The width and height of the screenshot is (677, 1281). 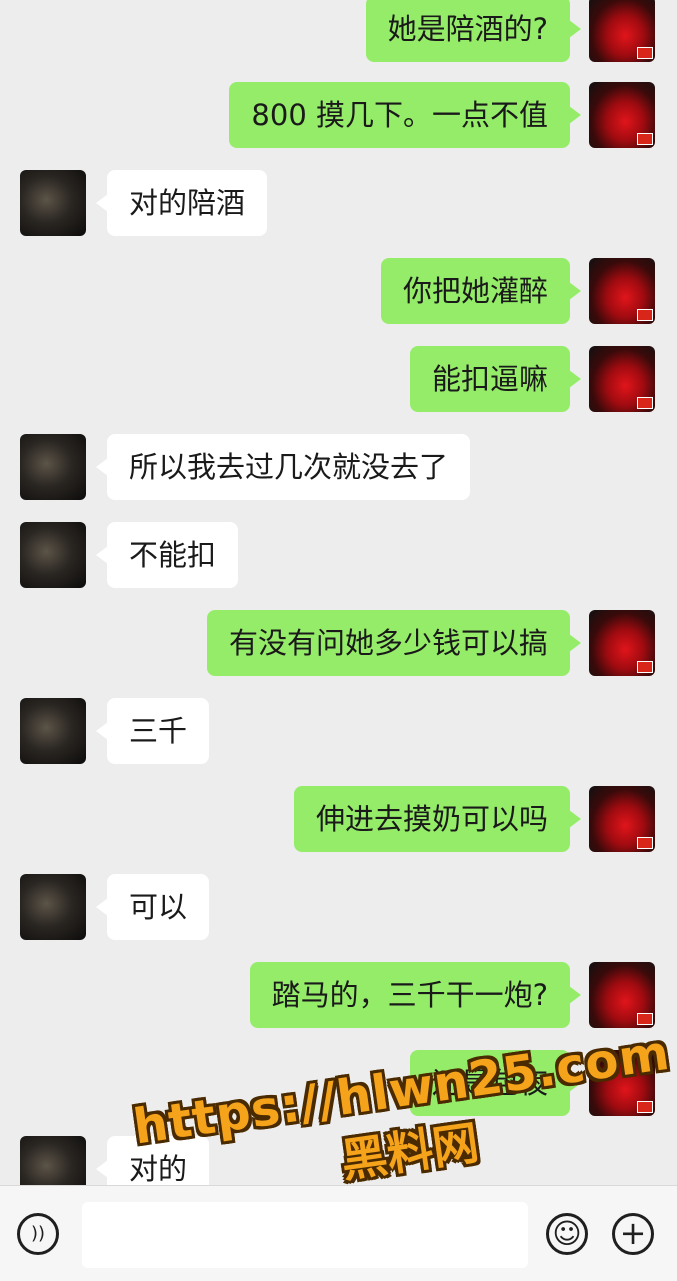 What do you see at coordinates (283, 467) in the screenshot?
I see `message-bubble-peer: 所以我去过几次就没去了` at bounding box center [283, 467].